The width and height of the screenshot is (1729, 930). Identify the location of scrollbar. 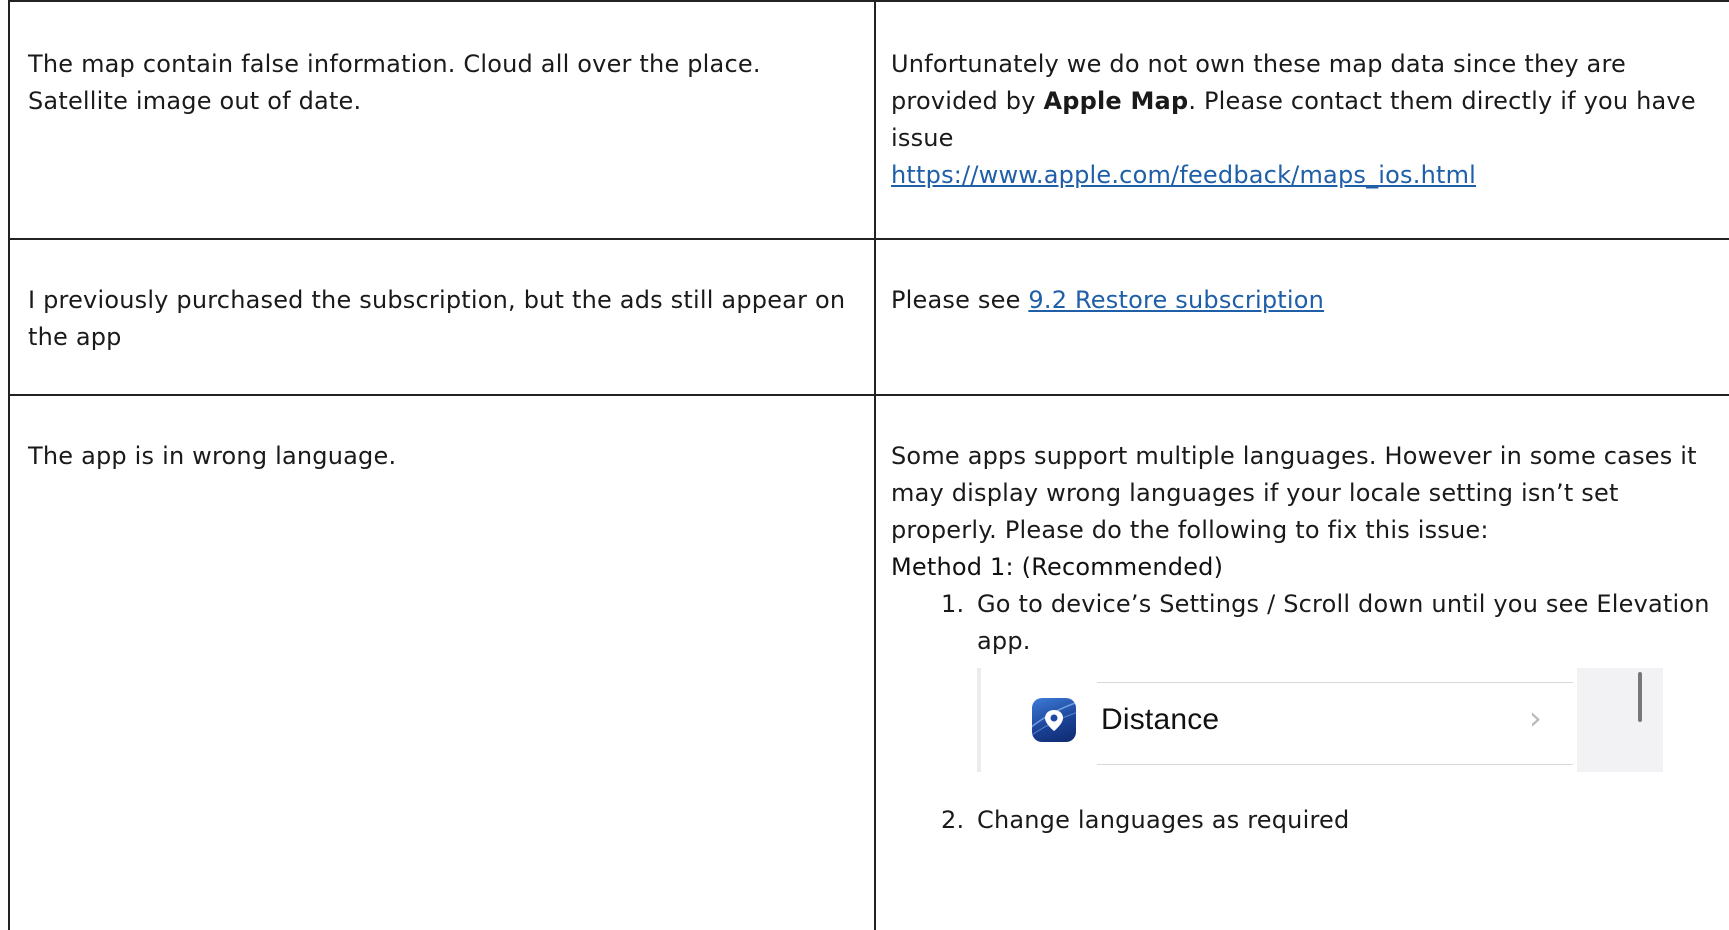
(1640, 697).